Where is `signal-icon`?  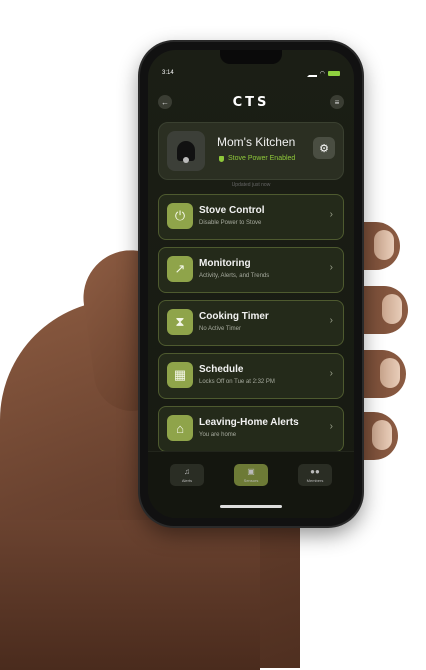
signal-icon is located at coordinates (311, 73).